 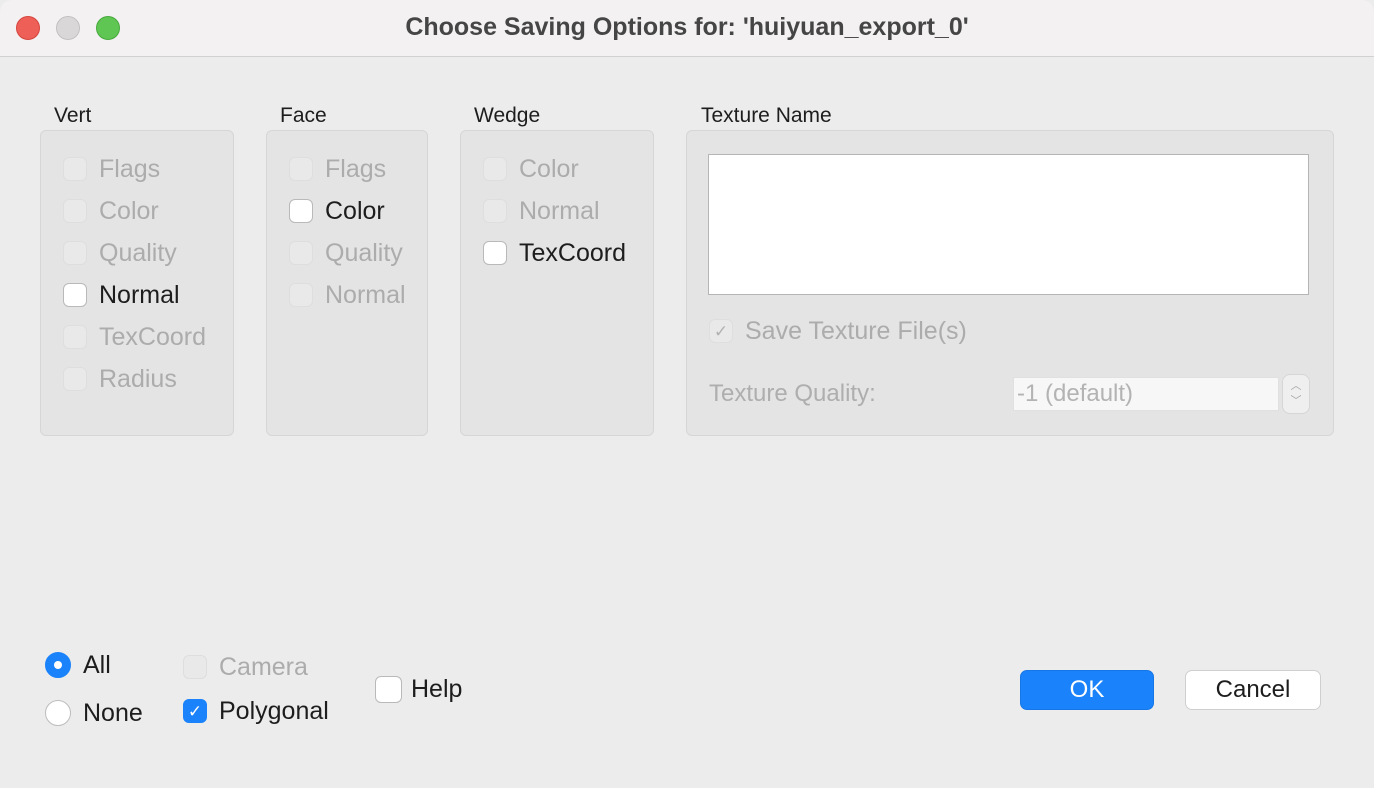 I want to click on radio-all-option: All, so click(x=78, y=665).